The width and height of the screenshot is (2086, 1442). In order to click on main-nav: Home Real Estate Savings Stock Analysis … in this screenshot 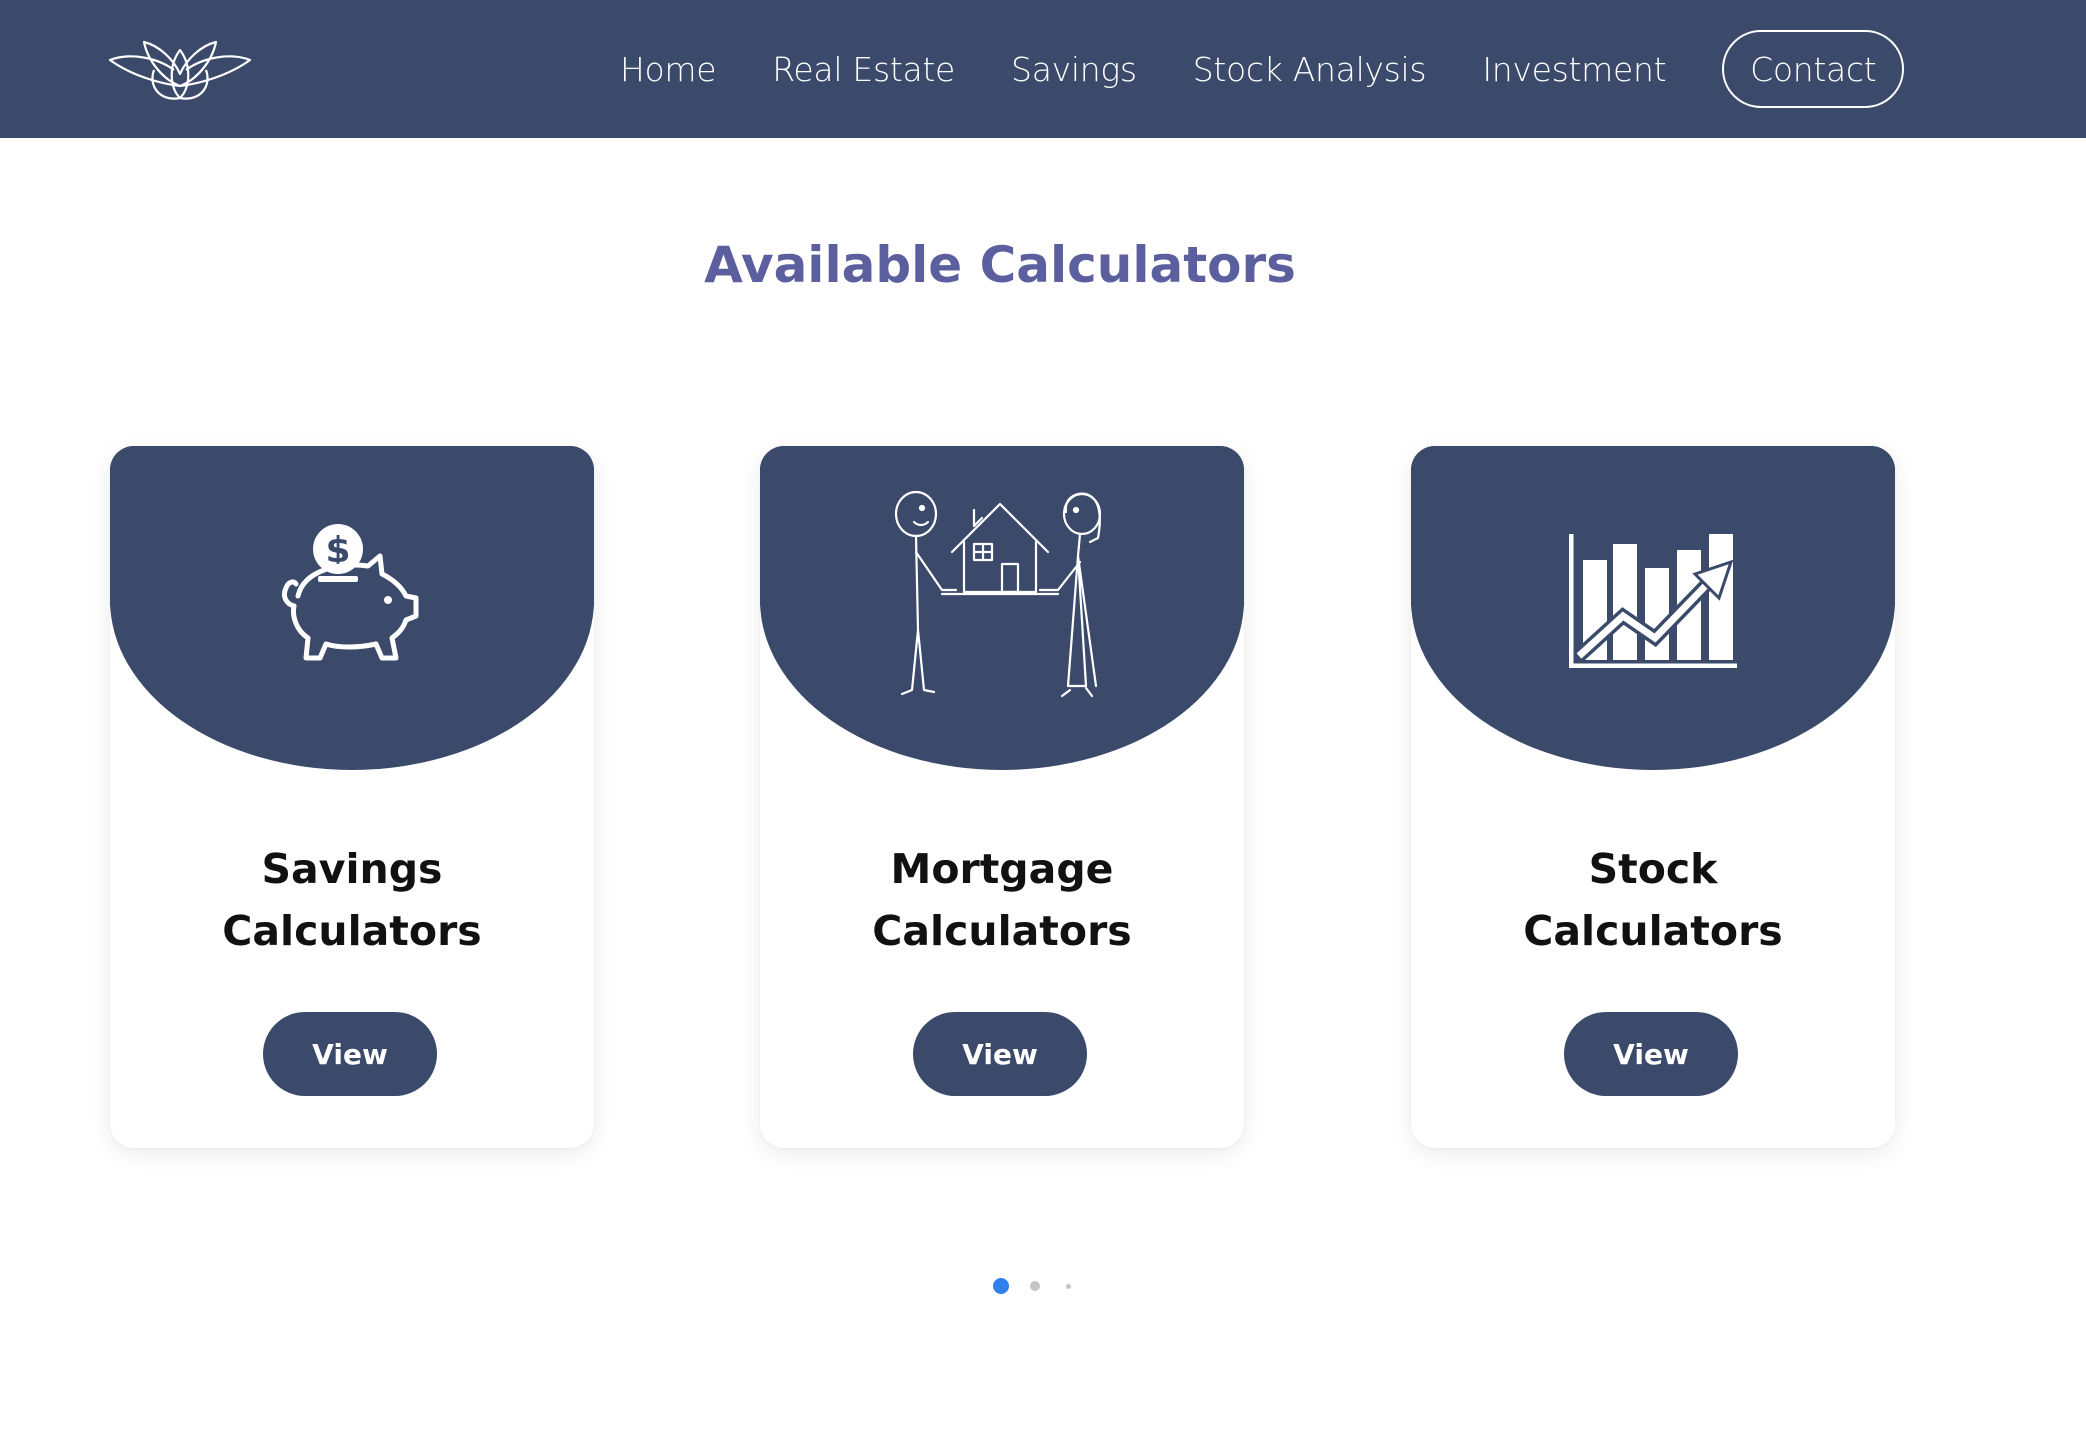, I will do `click(1262, 69)`.